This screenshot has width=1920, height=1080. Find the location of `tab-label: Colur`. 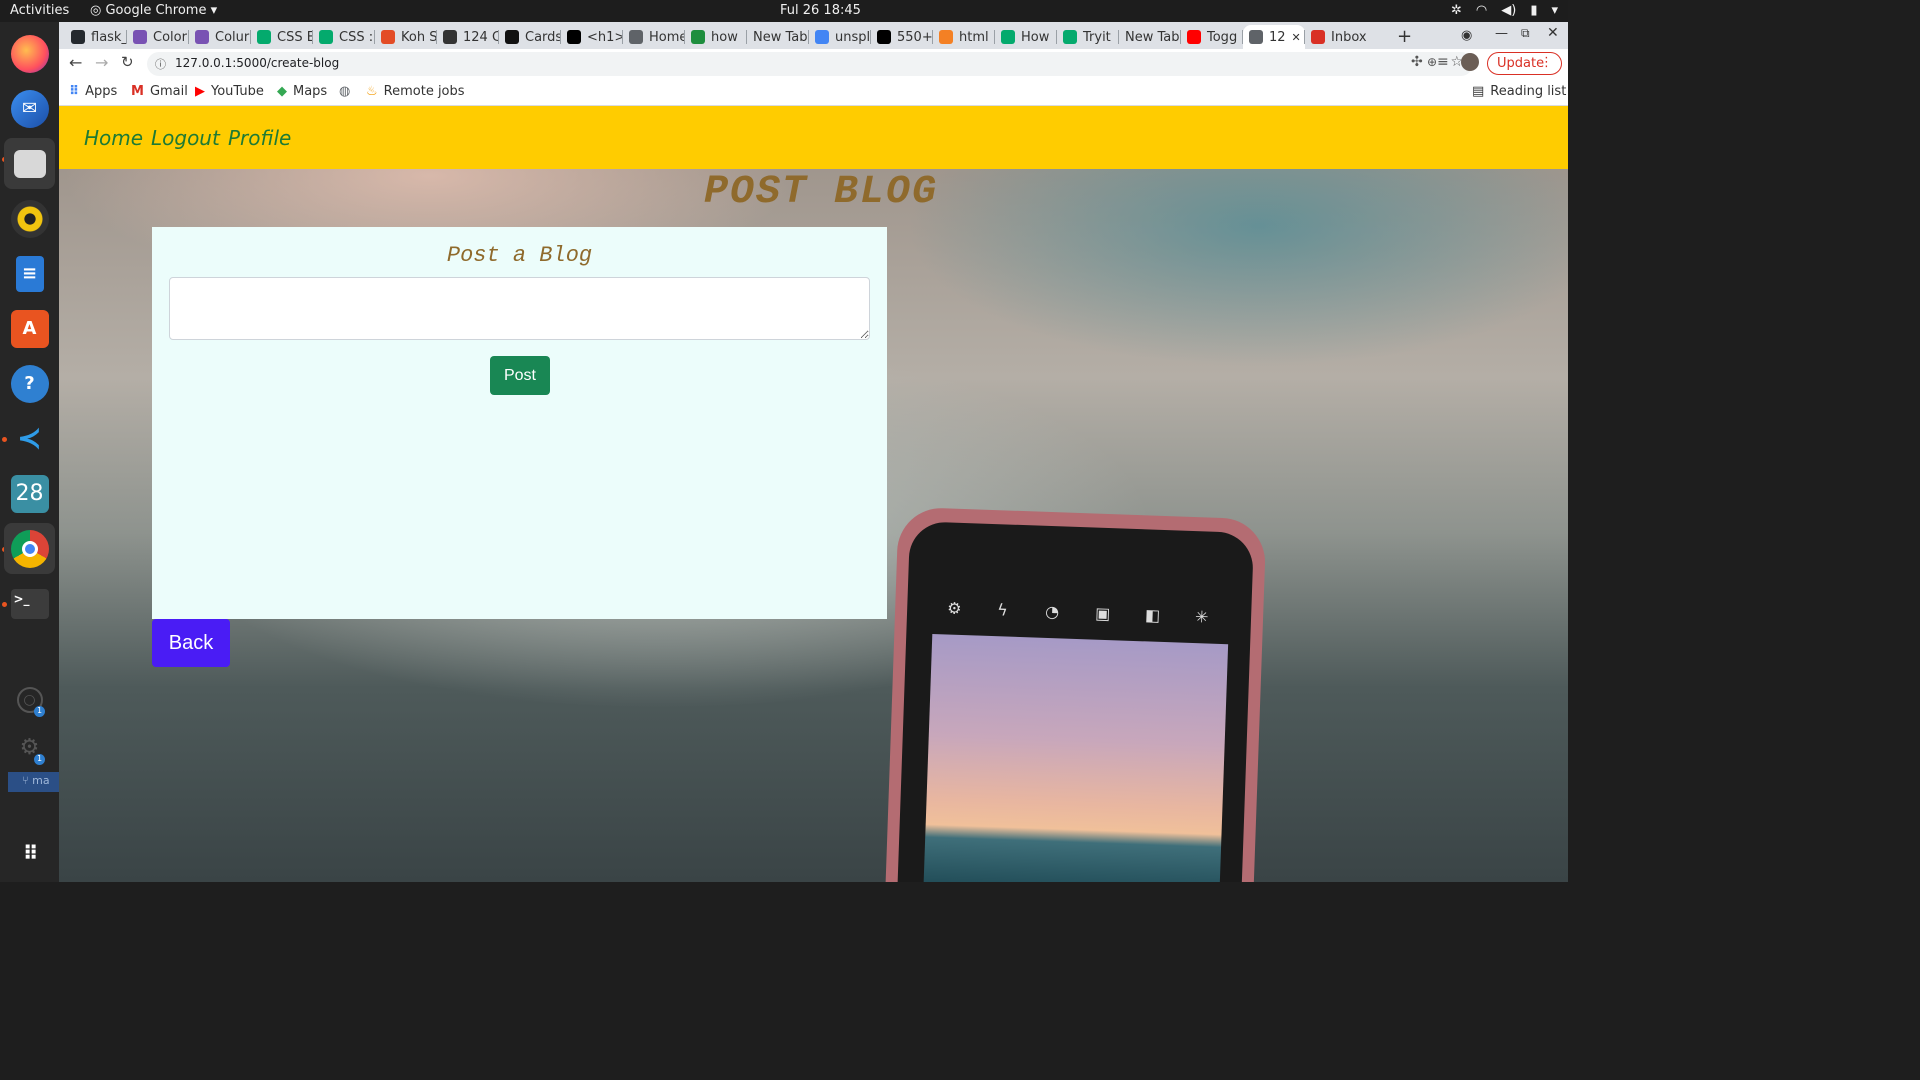

tab-label: Colur is located at coordinates (232, 37).